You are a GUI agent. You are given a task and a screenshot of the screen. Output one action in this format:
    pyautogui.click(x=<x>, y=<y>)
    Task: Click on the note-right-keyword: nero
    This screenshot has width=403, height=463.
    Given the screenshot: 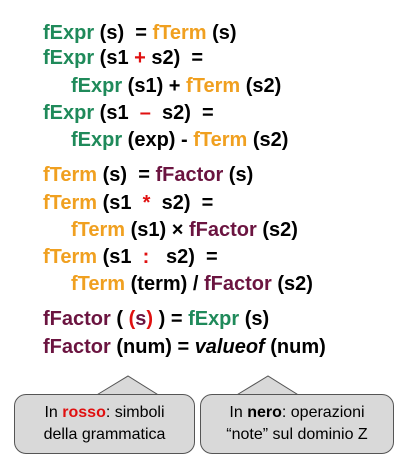 What is the action you would take?
    pyautogui.click(x=264, y=412)
    